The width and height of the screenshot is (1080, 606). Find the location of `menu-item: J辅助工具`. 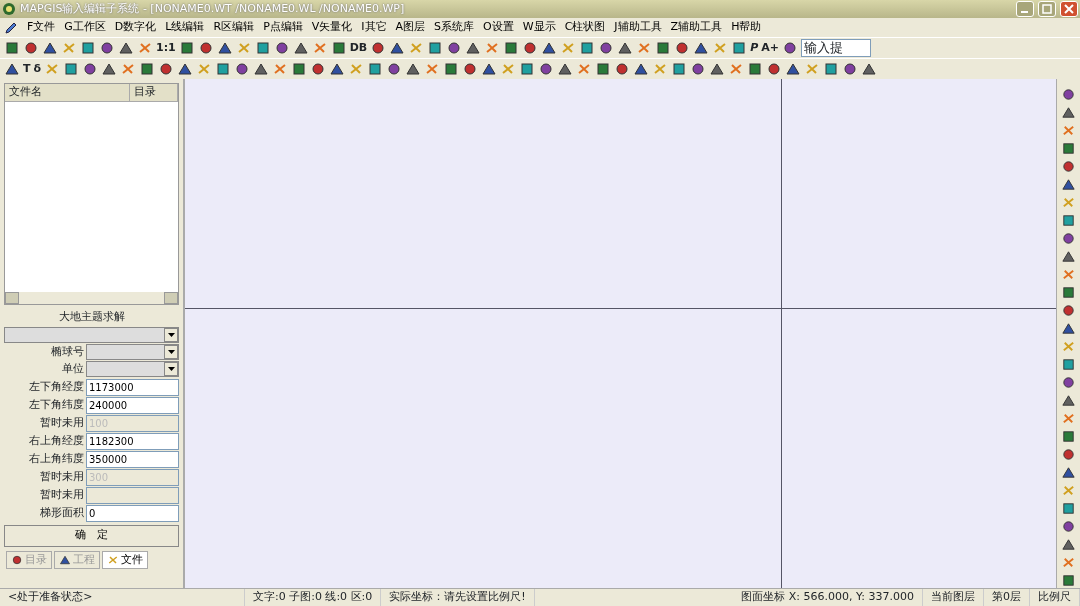

menu-item: J辅助工具 is located at coordinates (638, 27).